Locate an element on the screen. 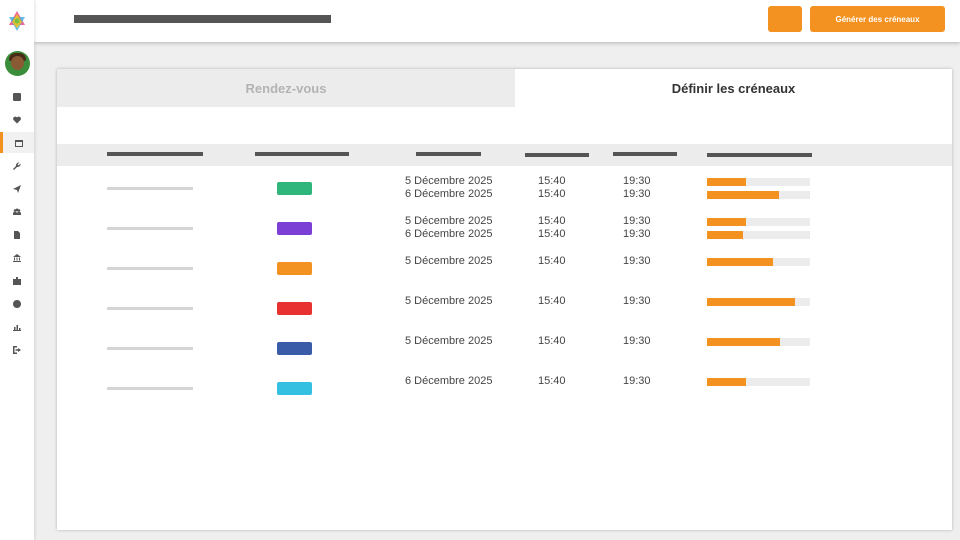  table-row: 6 Décembre 2025 15:40 19:30 is located at coordinates (504, 394).